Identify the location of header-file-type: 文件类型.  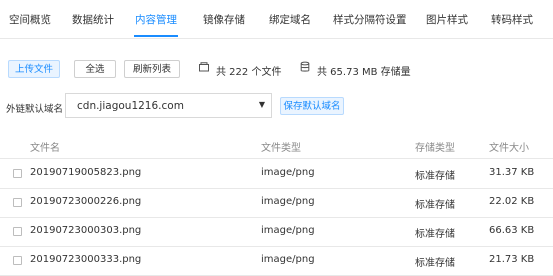
(281, 146).